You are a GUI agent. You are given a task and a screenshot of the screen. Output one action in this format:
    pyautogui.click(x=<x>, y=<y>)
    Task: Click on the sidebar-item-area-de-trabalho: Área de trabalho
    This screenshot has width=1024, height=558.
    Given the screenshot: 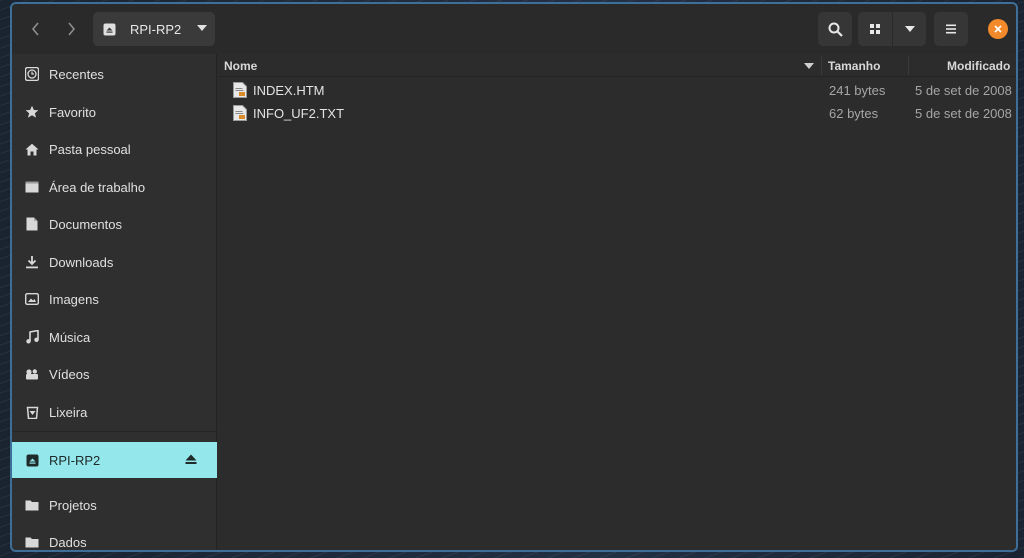 What is the action you would take?
    pyautogui.click(x=114, y=187)
    